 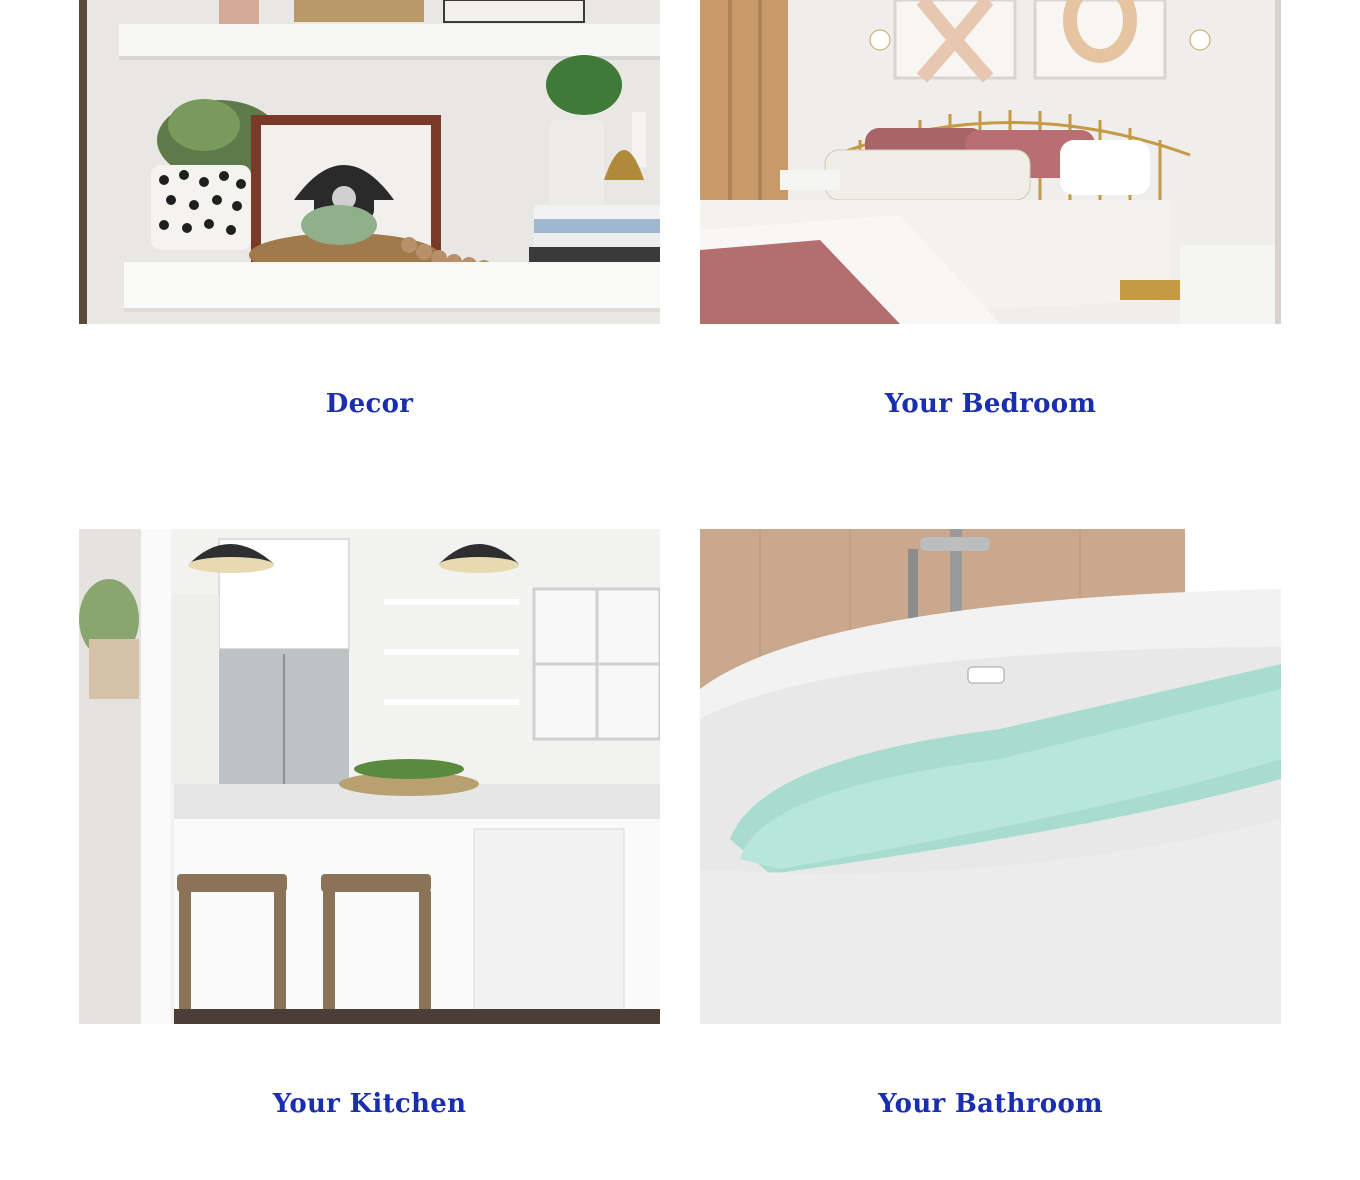 I want to click on category-title-kitchen: Your Kitchen, so click(x=369, y=1104).